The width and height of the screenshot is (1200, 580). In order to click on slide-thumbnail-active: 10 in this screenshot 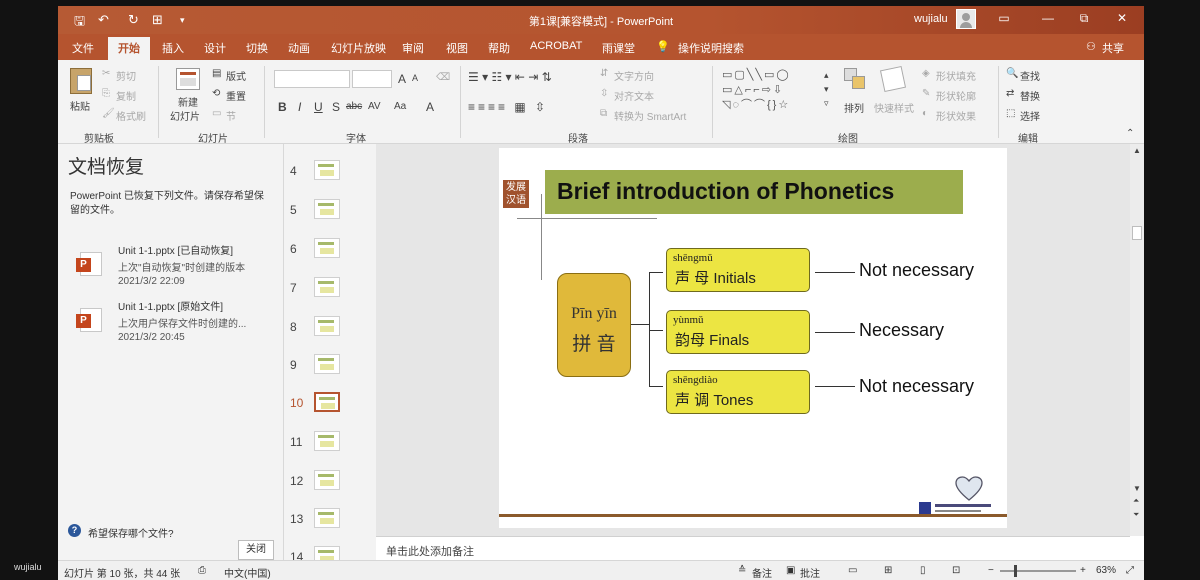, I will do `click(330, 403)`.